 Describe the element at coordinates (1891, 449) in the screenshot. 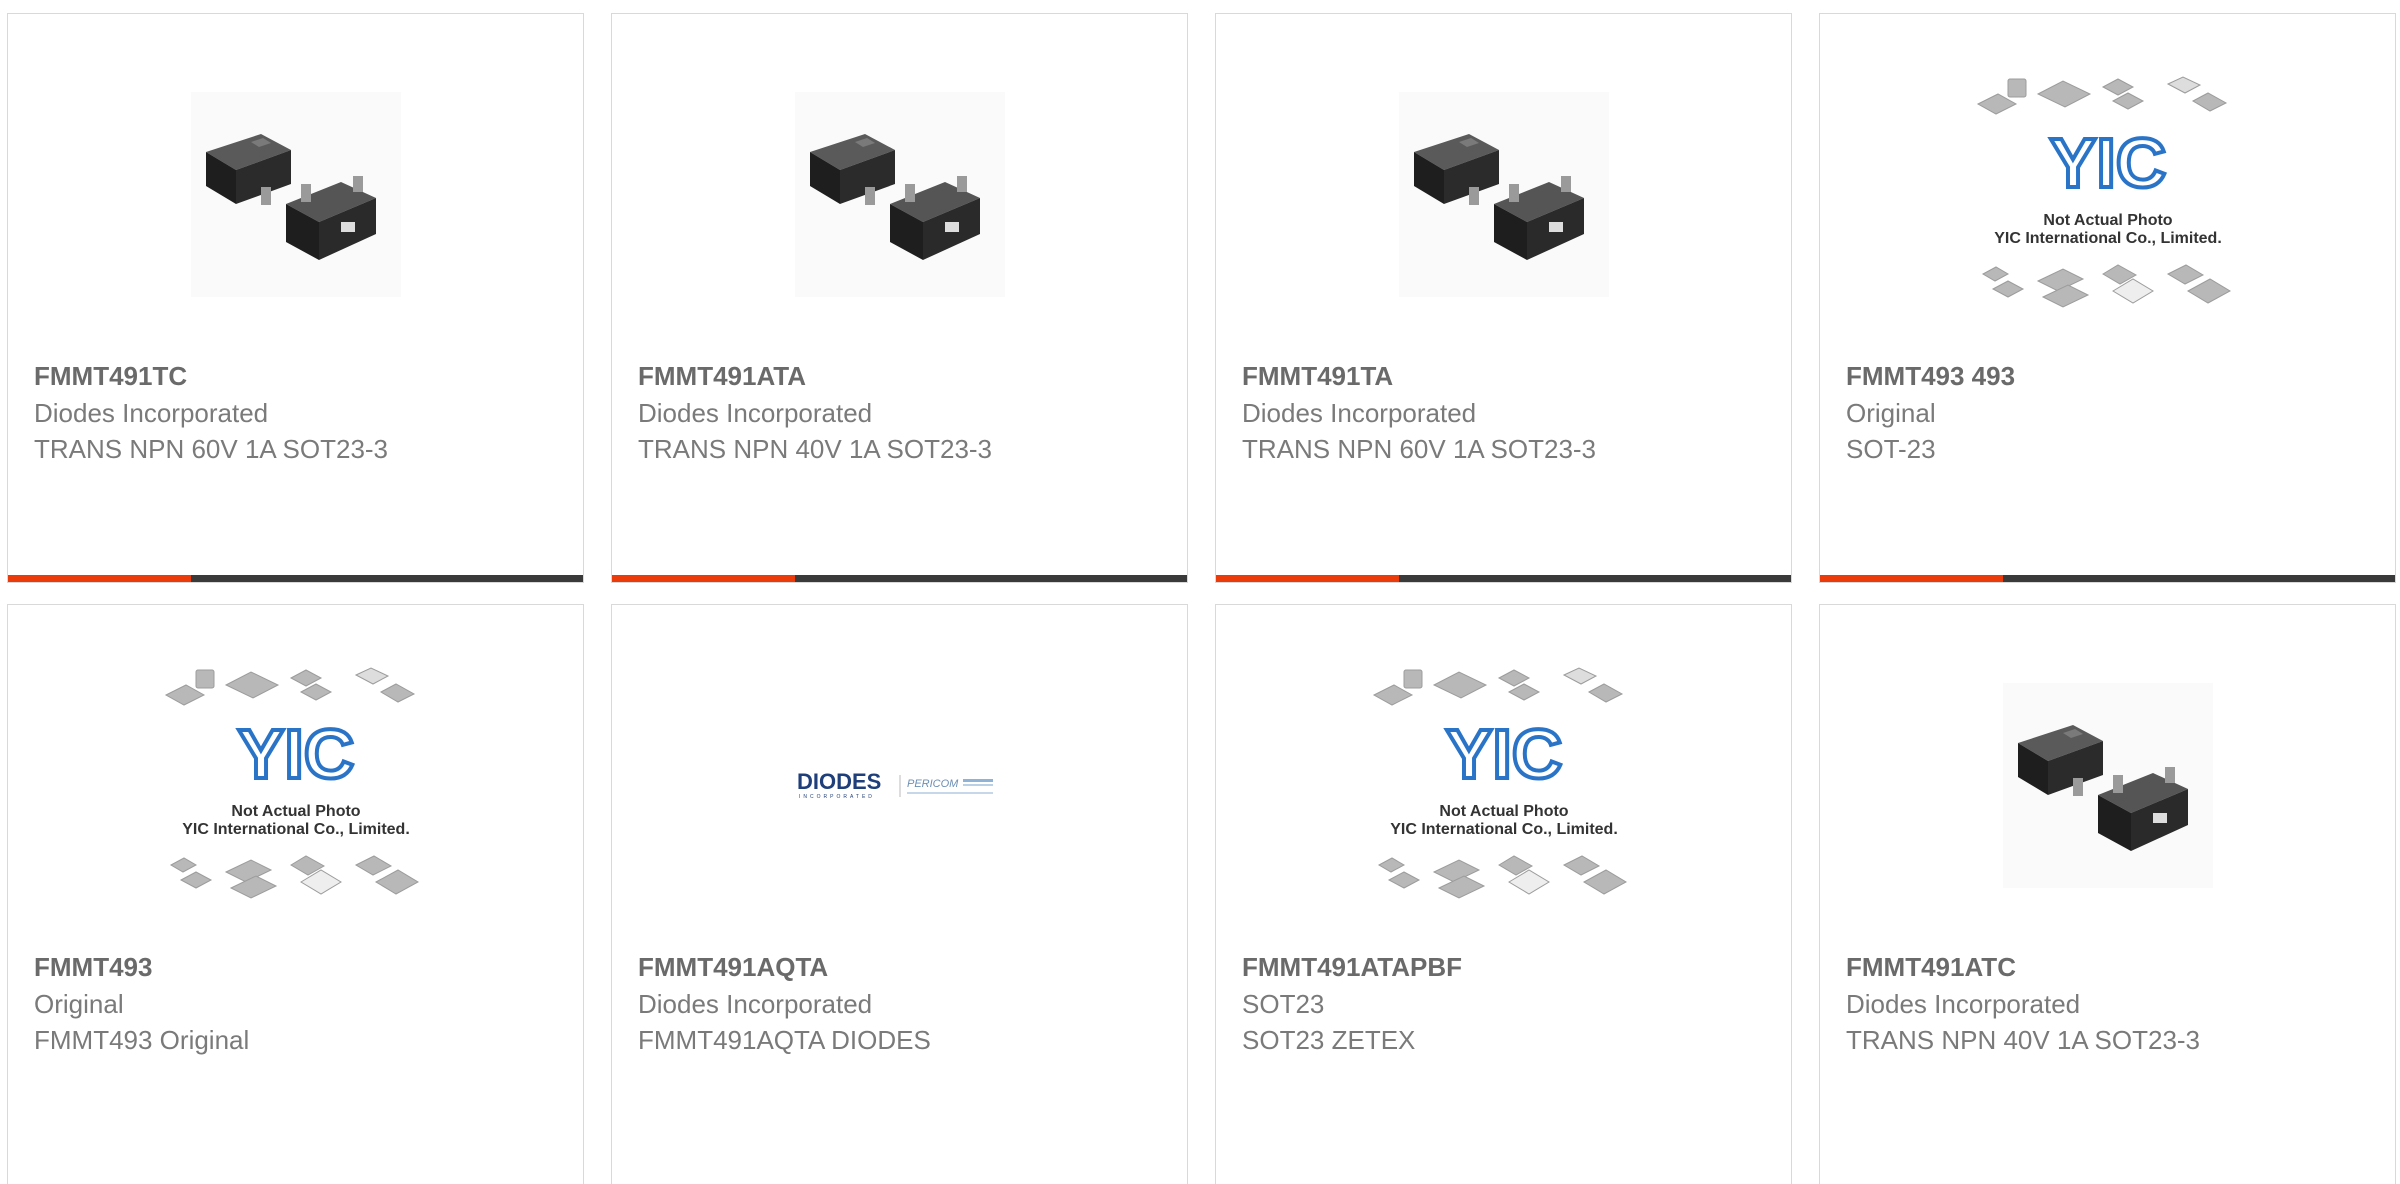

I see `description: SOT-23` at that location.